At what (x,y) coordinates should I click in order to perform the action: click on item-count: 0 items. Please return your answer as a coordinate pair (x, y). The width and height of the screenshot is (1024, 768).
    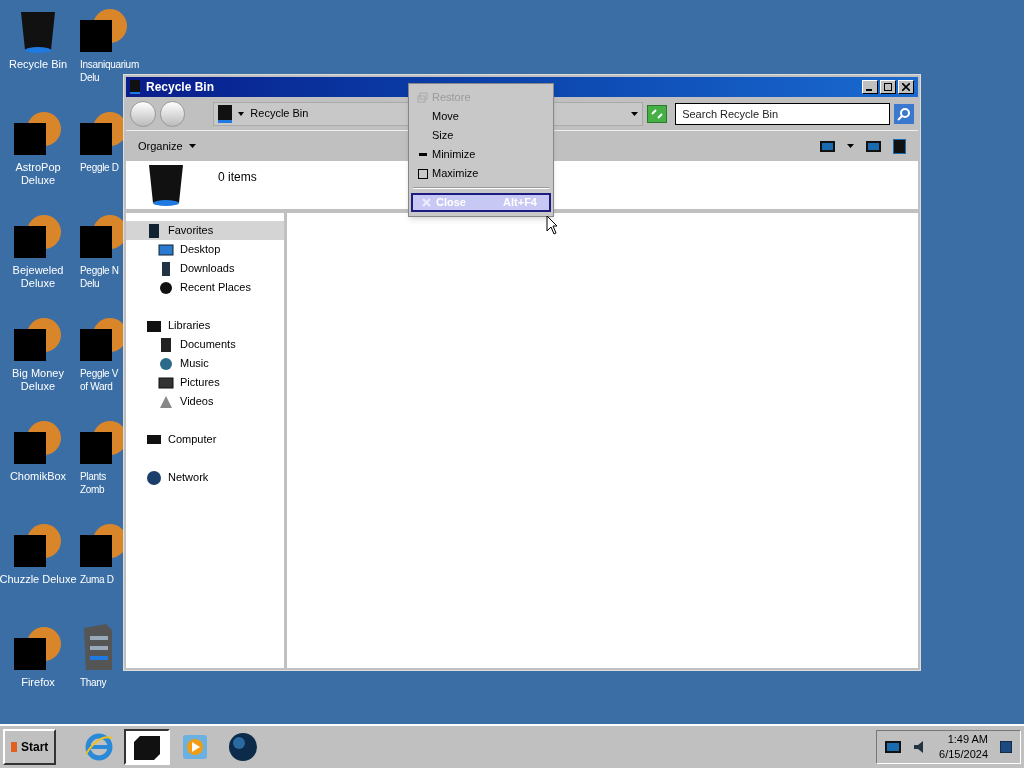
    Looking at the image, I should click on (237, 177).